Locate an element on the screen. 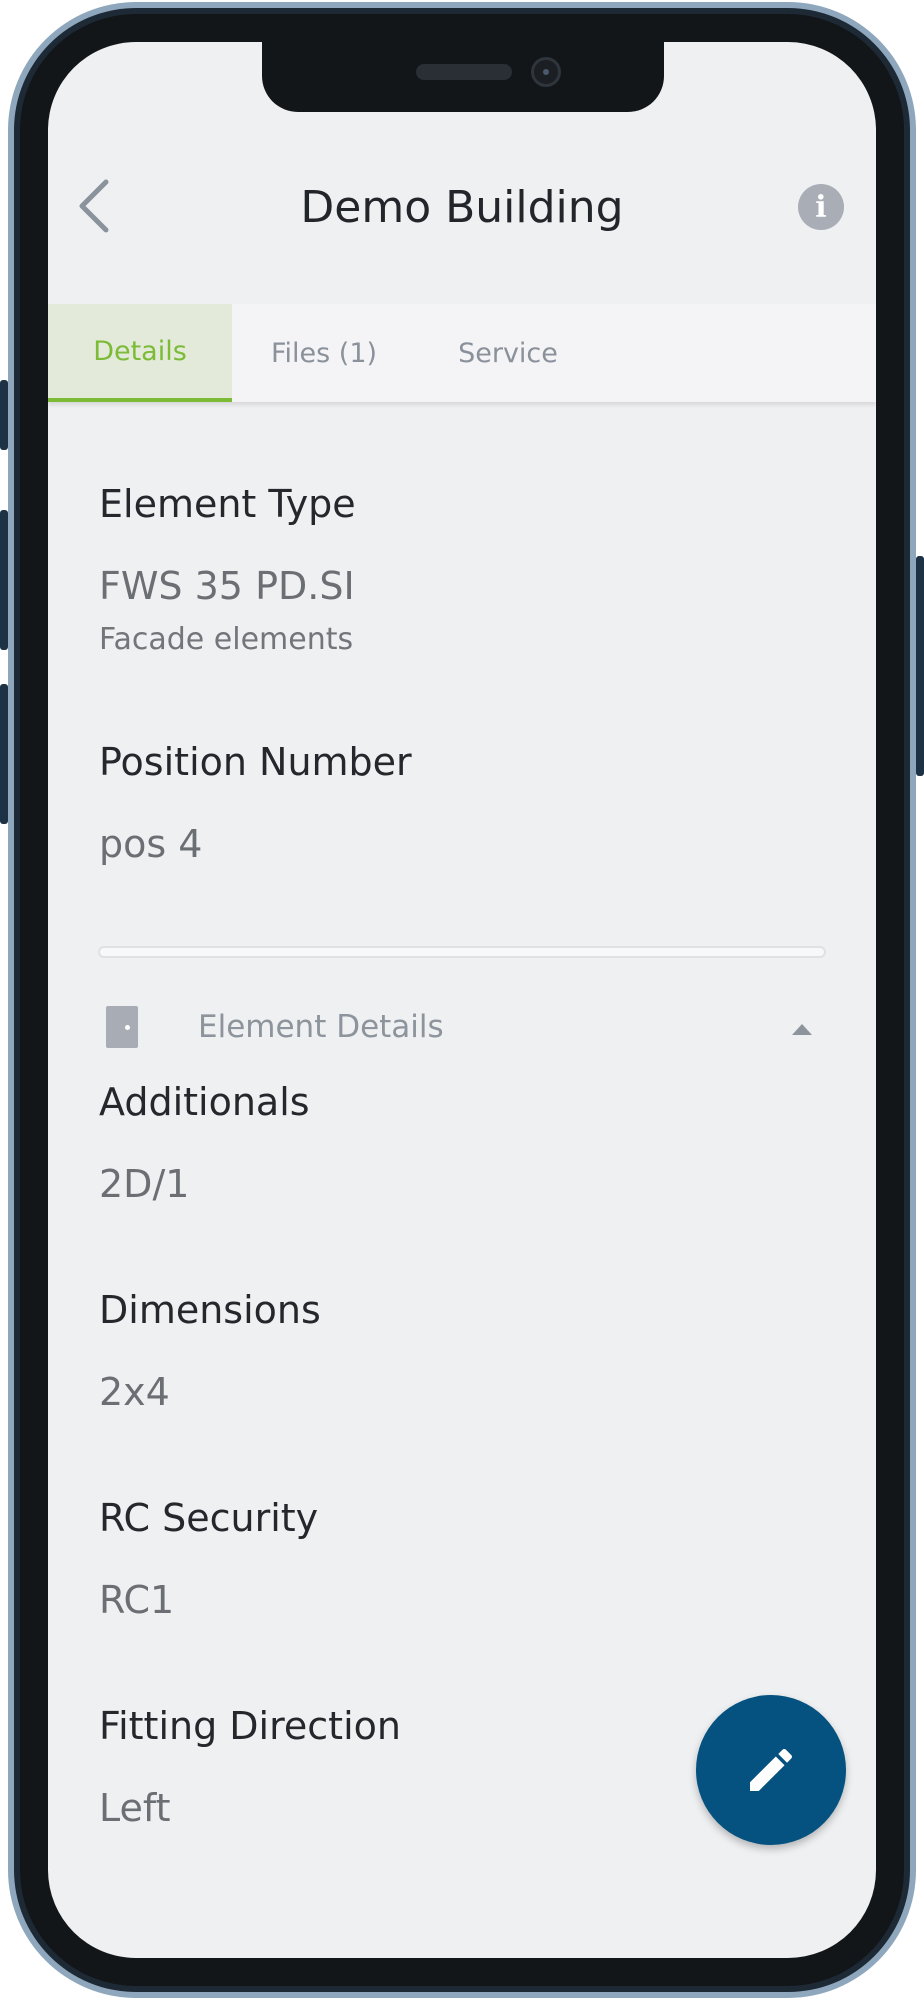  tab-details: Details is located at coordinates (140, 353).